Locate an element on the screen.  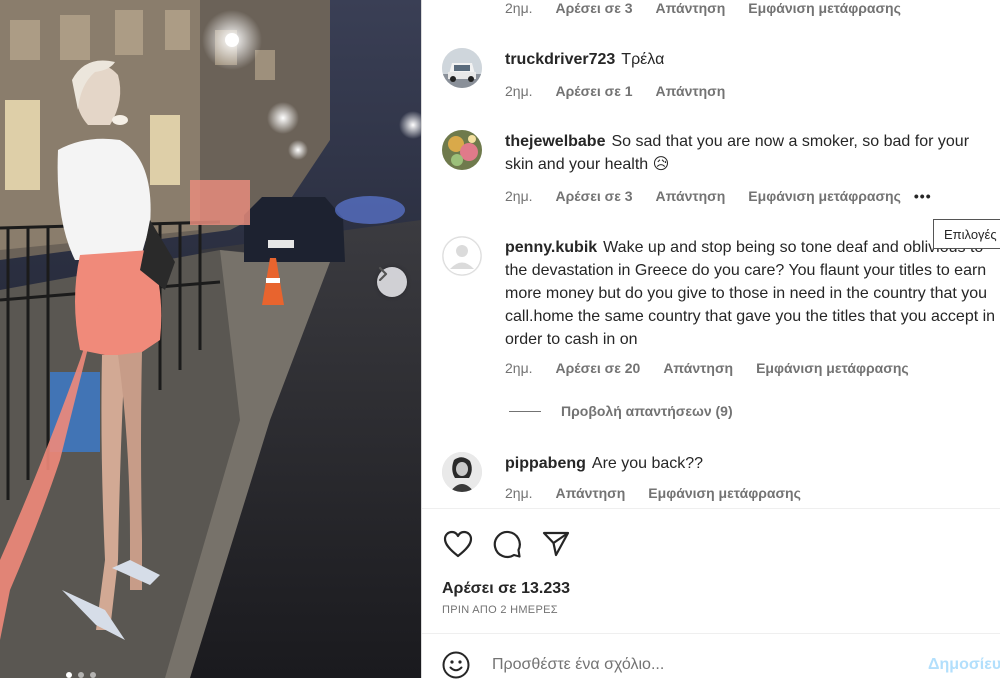
share-button is located at coordinates (556, 544).